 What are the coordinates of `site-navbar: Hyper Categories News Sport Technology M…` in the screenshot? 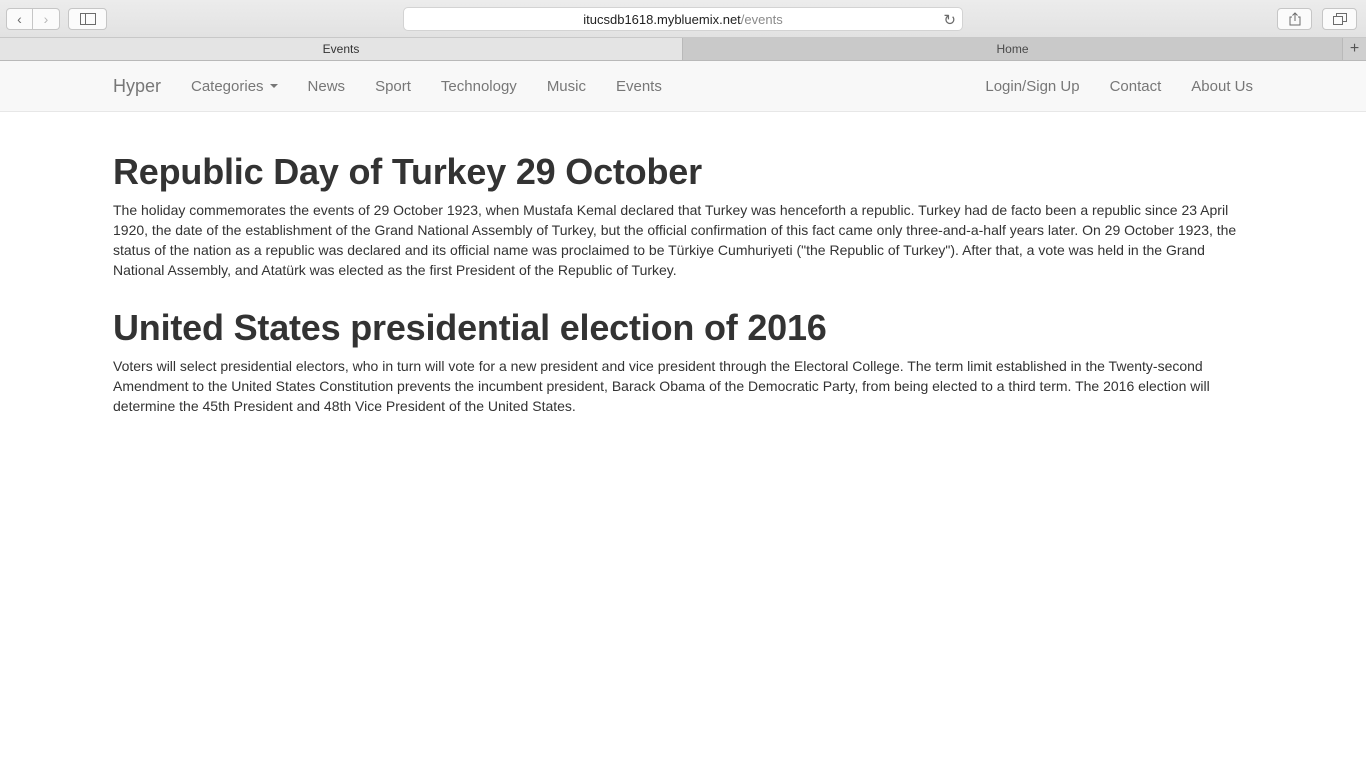 It's located at (683, 86).